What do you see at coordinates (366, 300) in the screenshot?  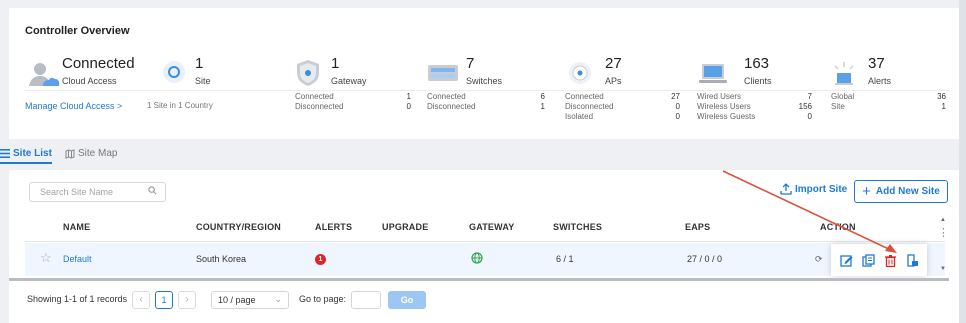 I see `goto-page-input` at bounding box center [366, 300].